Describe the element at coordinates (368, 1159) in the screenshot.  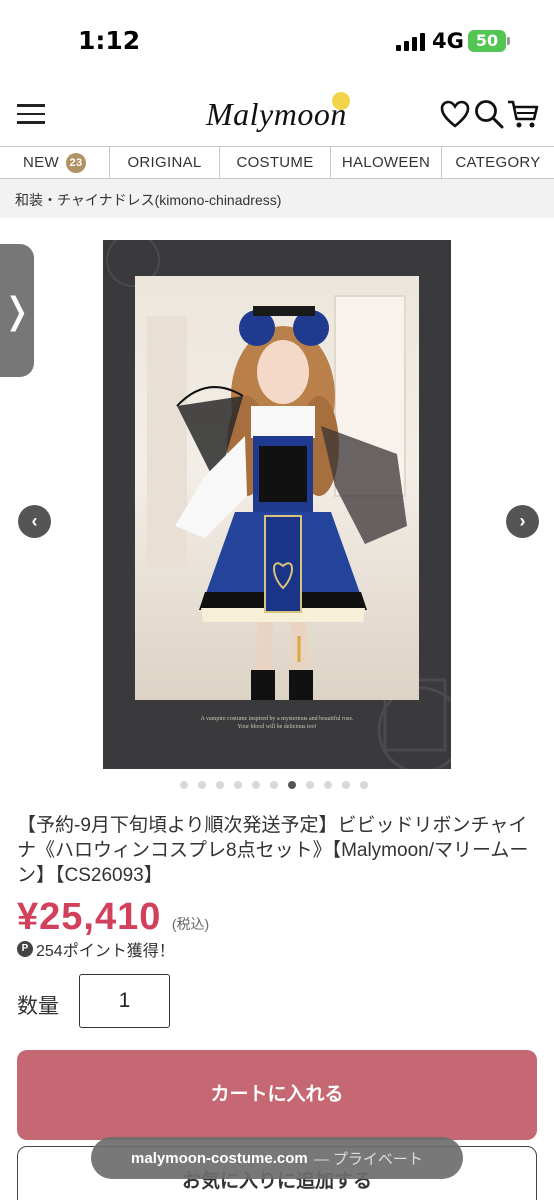
I see `private-mode-label: — プライベート` at that location.